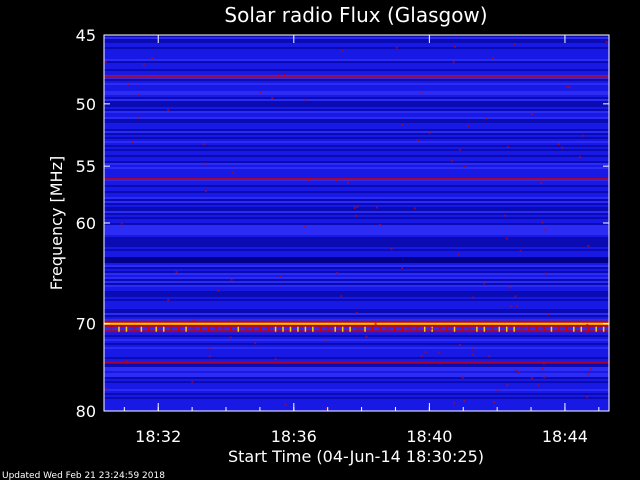 Image resolution: width=640 pixels, height=480 pixels. I want to click on x-tick-label: 18:32, so click(158, 436).